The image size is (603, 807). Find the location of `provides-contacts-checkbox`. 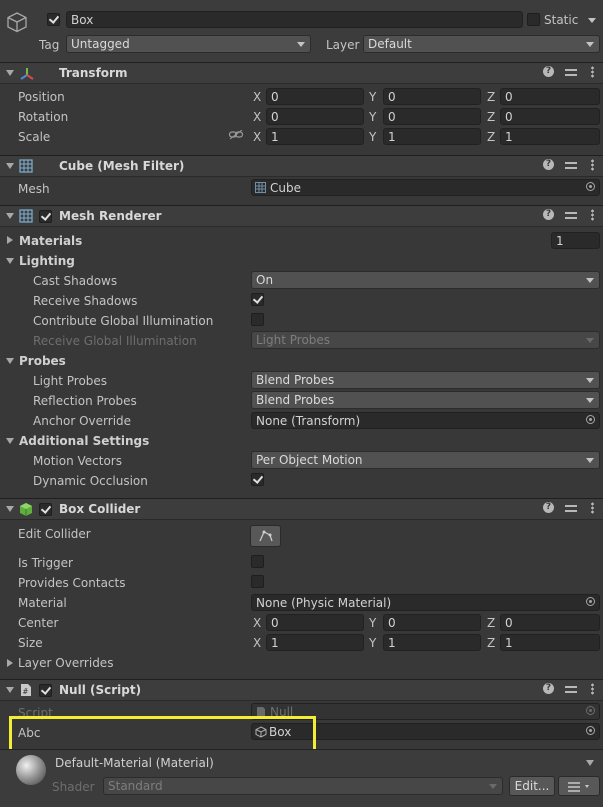

provides-contacts-checkbox is located at coordinates (257, 581).